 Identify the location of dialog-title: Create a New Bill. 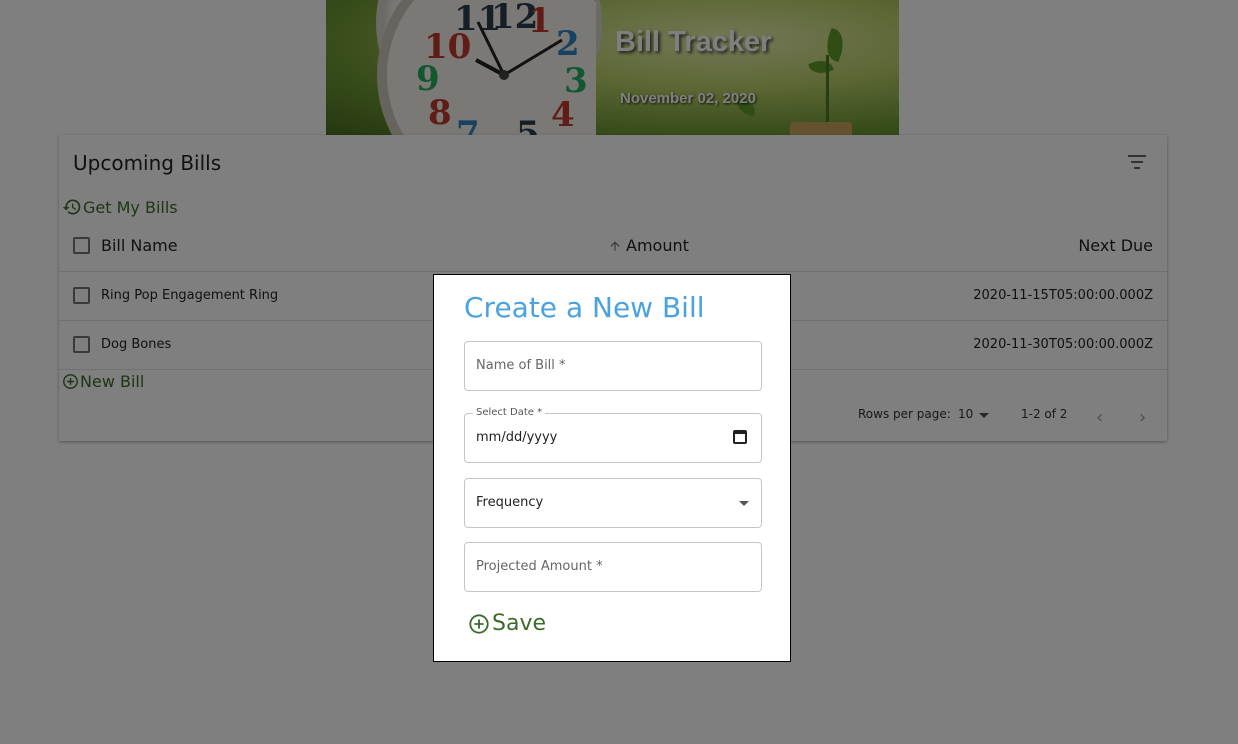
(584, 307).